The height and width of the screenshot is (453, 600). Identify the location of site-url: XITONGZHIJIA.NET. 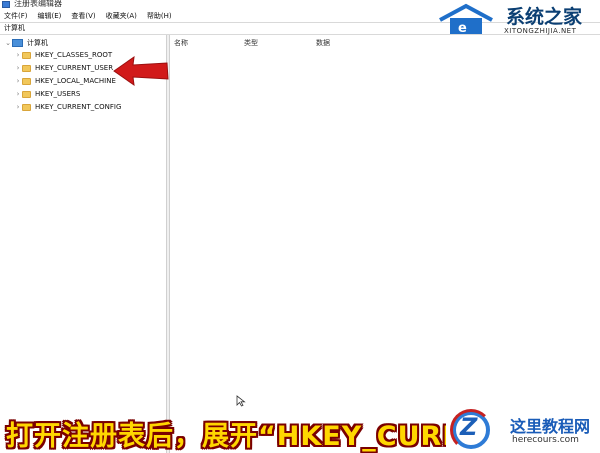
(540, 31).